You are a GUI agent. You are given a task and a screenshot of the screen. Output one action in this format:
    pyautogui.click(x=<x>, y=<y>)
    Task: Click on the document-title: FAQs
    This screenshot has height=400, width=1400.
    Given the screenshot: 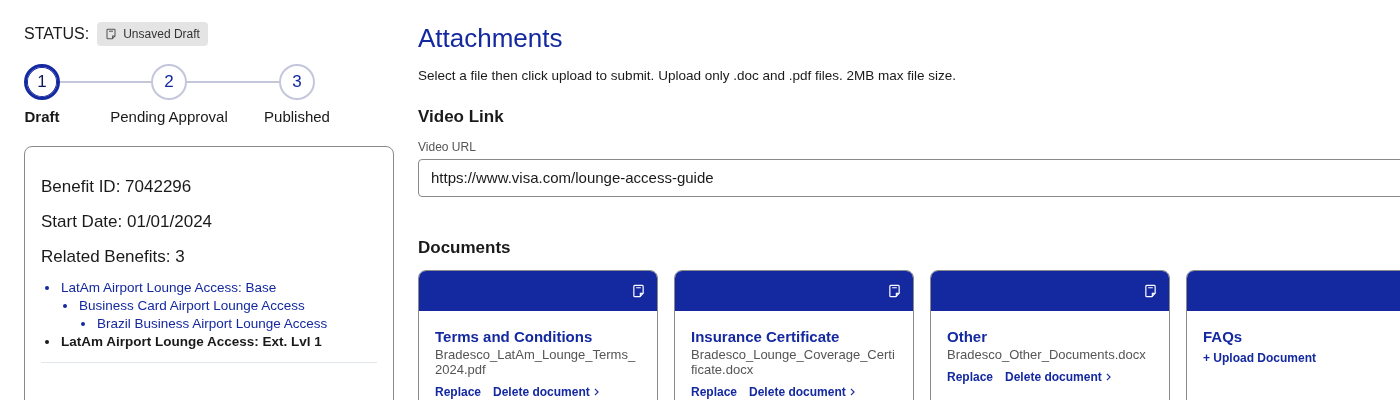 What is the action you would take?
    pyautogui.click(x=1223, y=337)
    